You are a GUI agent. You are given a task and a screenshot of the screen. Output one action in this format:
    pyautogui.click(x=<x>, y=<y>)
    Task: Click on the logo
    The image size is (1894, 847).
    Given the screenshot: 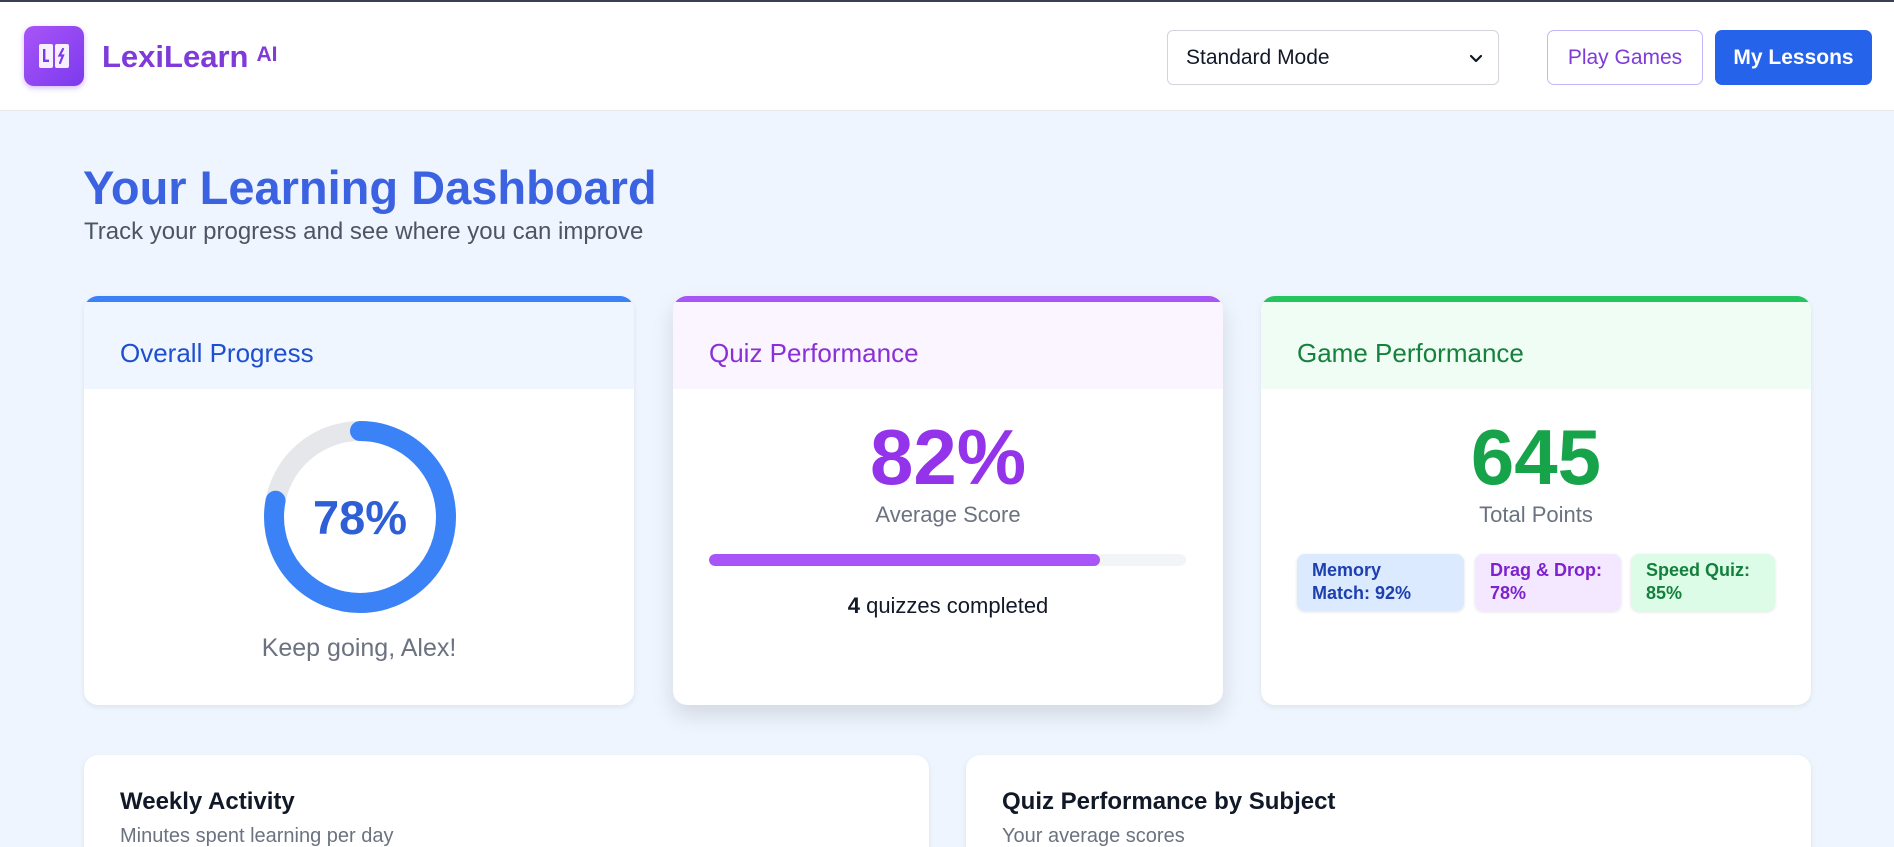 What is the action you would take?
    pyautogui.click(x=54, y=56)
    